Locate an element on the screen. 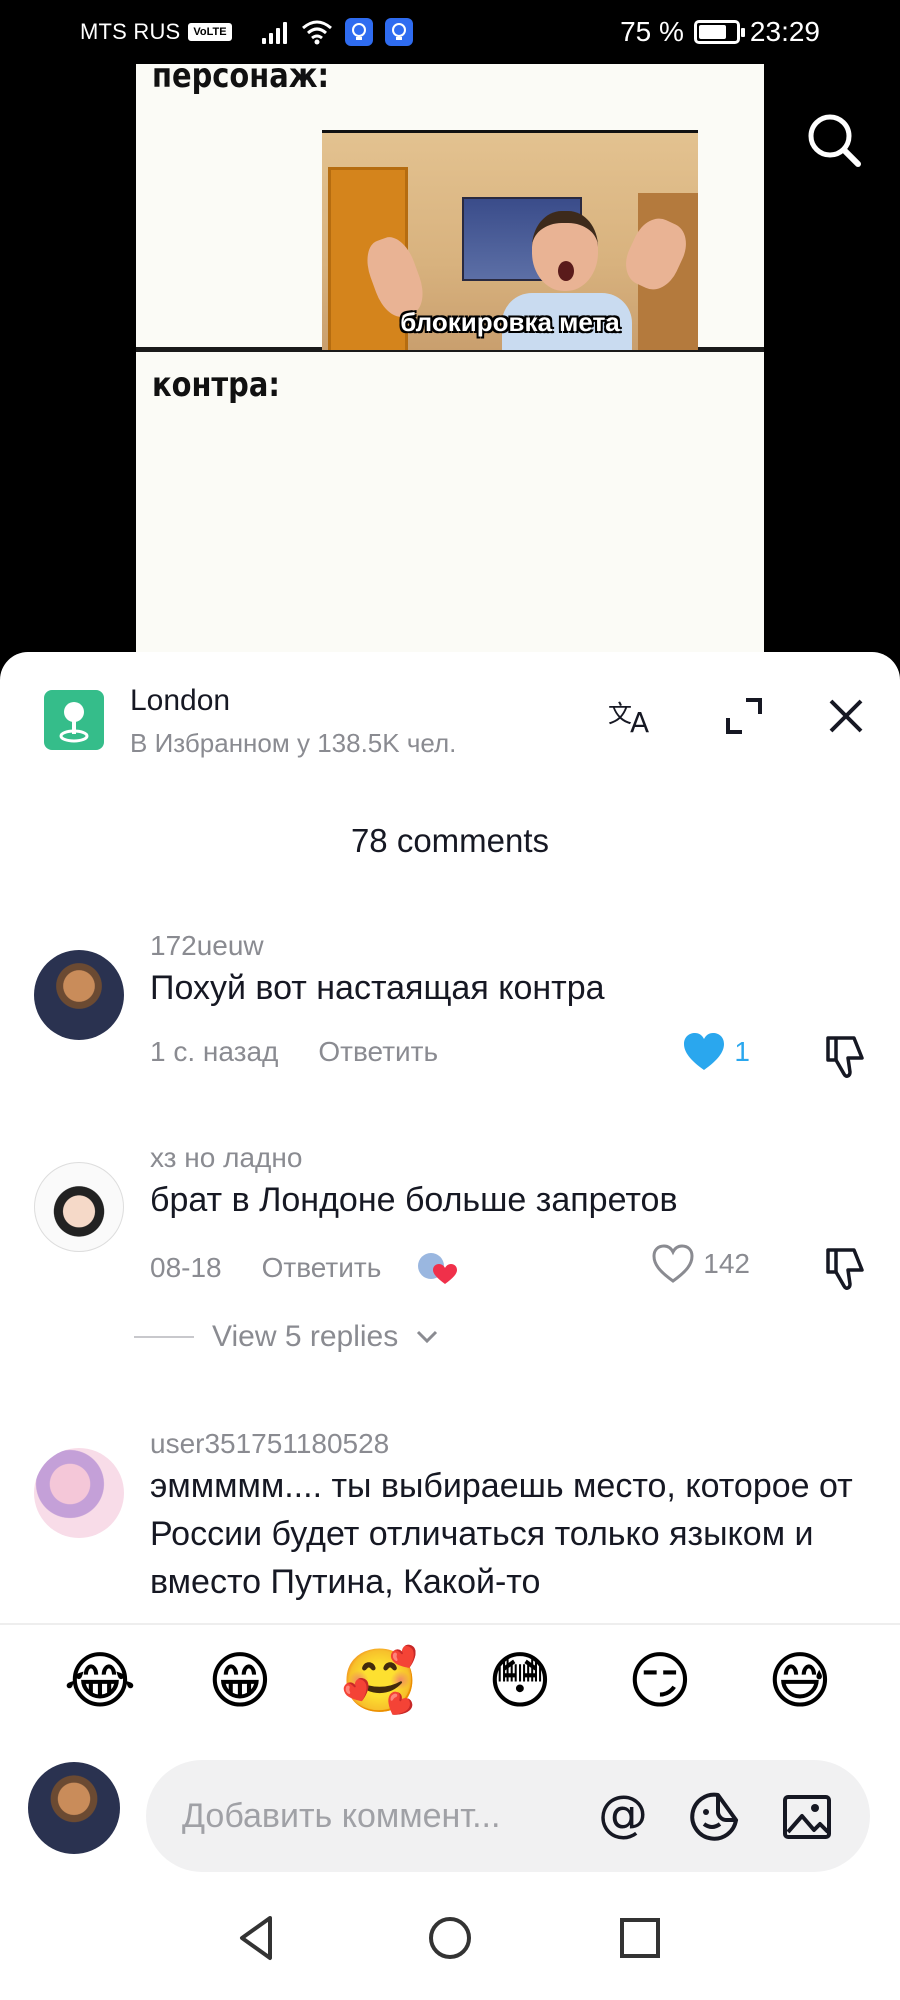 The image size is (900, 2000). battery-percent: 75 % is located at coordinates (652, 31).